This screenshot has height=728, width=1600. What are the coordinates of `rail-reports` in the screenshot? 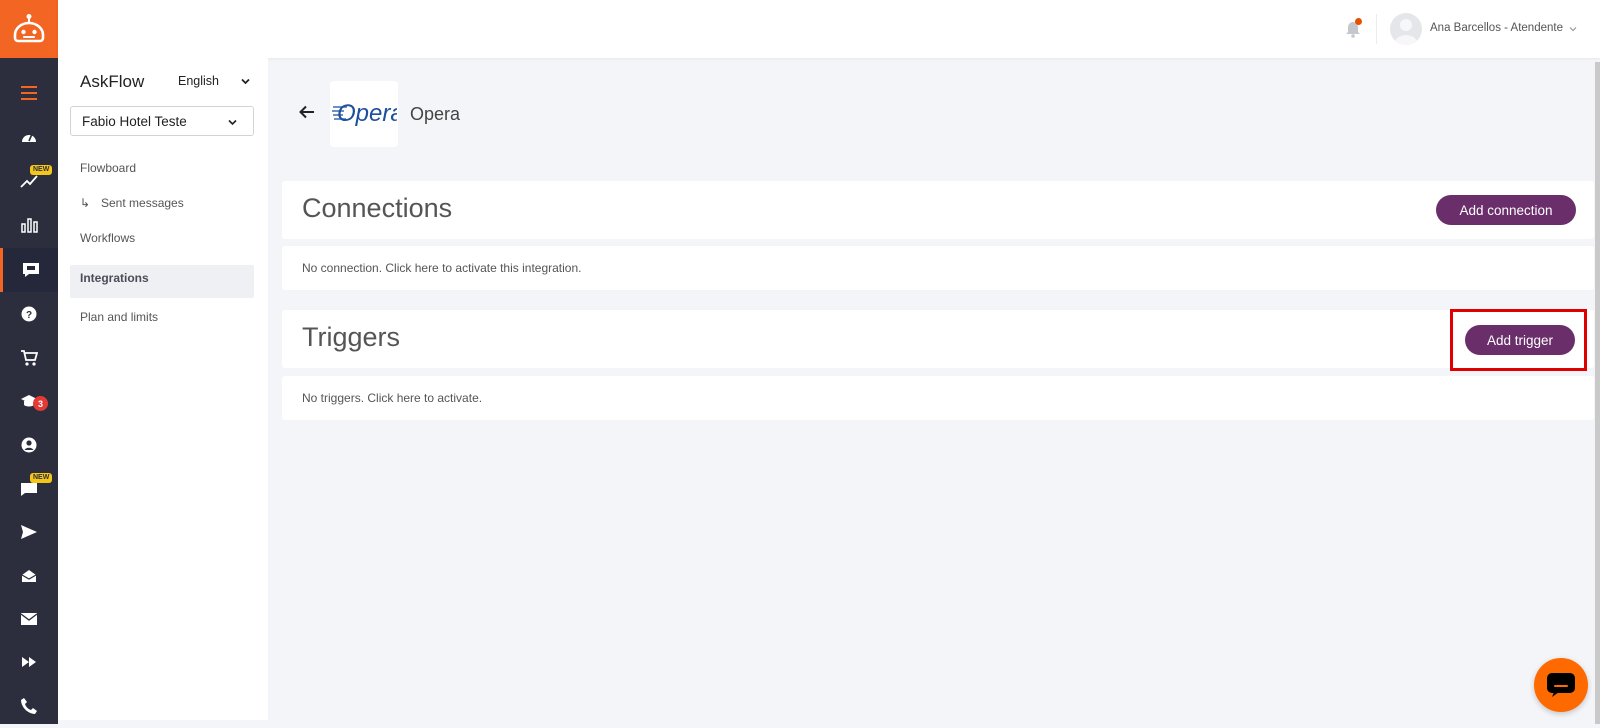 It's located at (29, 225).